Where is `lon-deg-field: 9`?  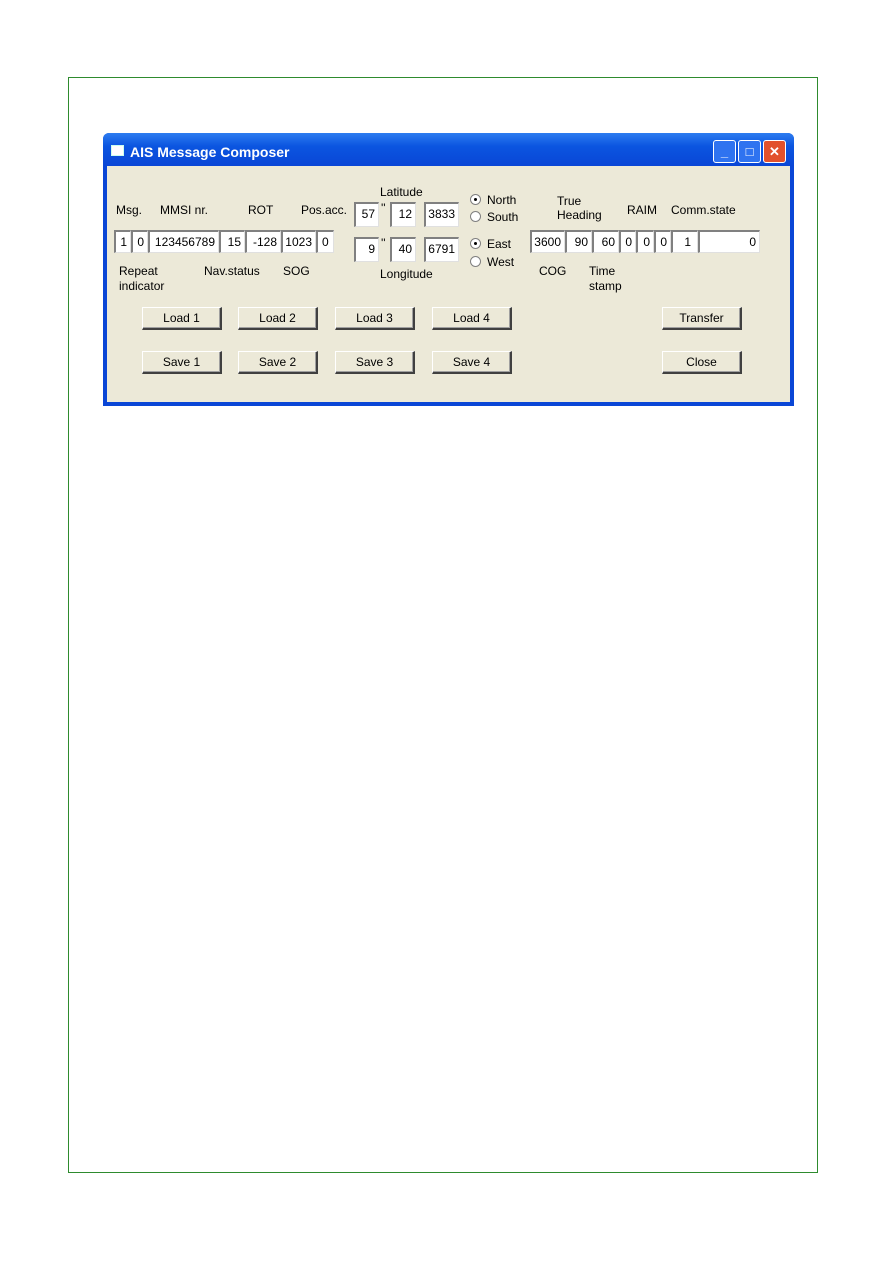
lon-deg-field: 9 is located at coordinates (366, 249).